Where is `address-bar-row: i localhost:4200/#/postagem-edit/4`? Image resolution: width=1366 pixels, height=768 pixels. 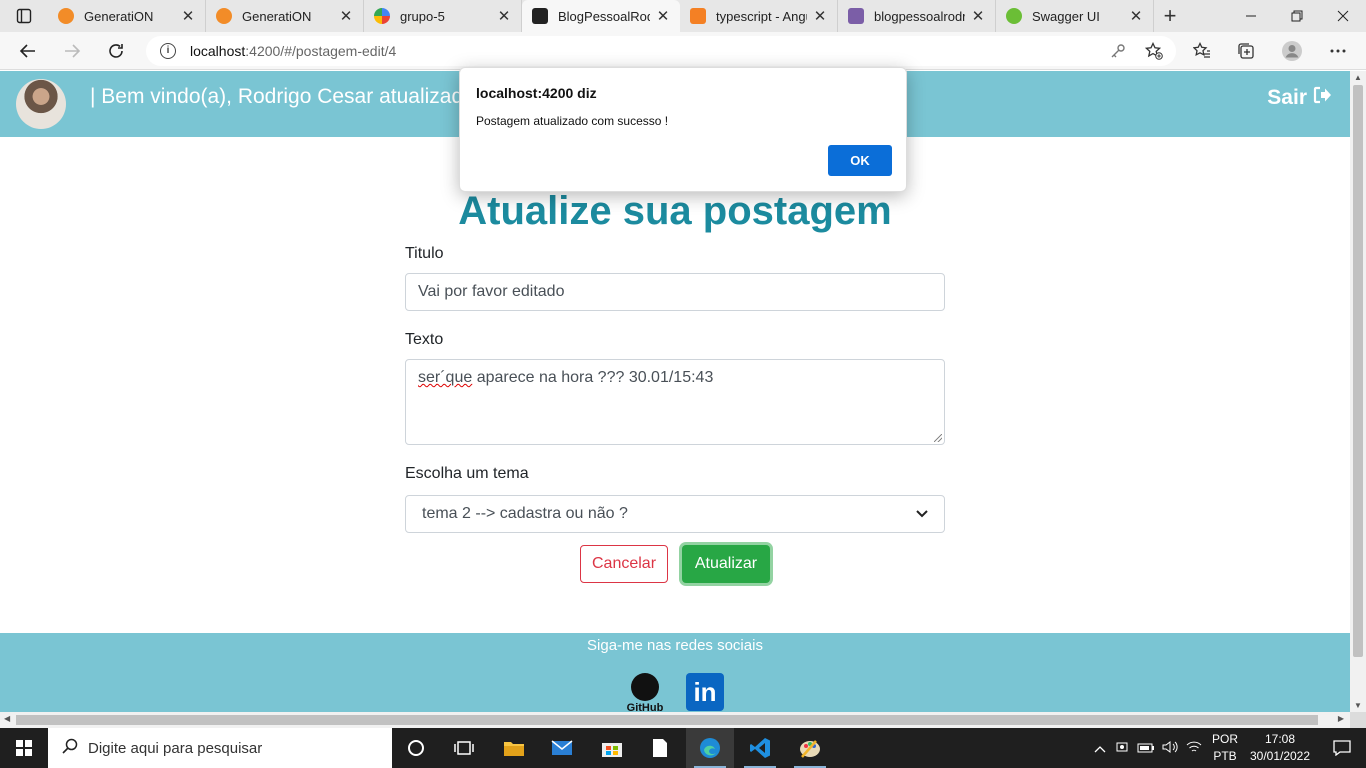 address-bar-row: i localhost:4200/#/postagem-edit/4 is located at coordinates (683, 51).